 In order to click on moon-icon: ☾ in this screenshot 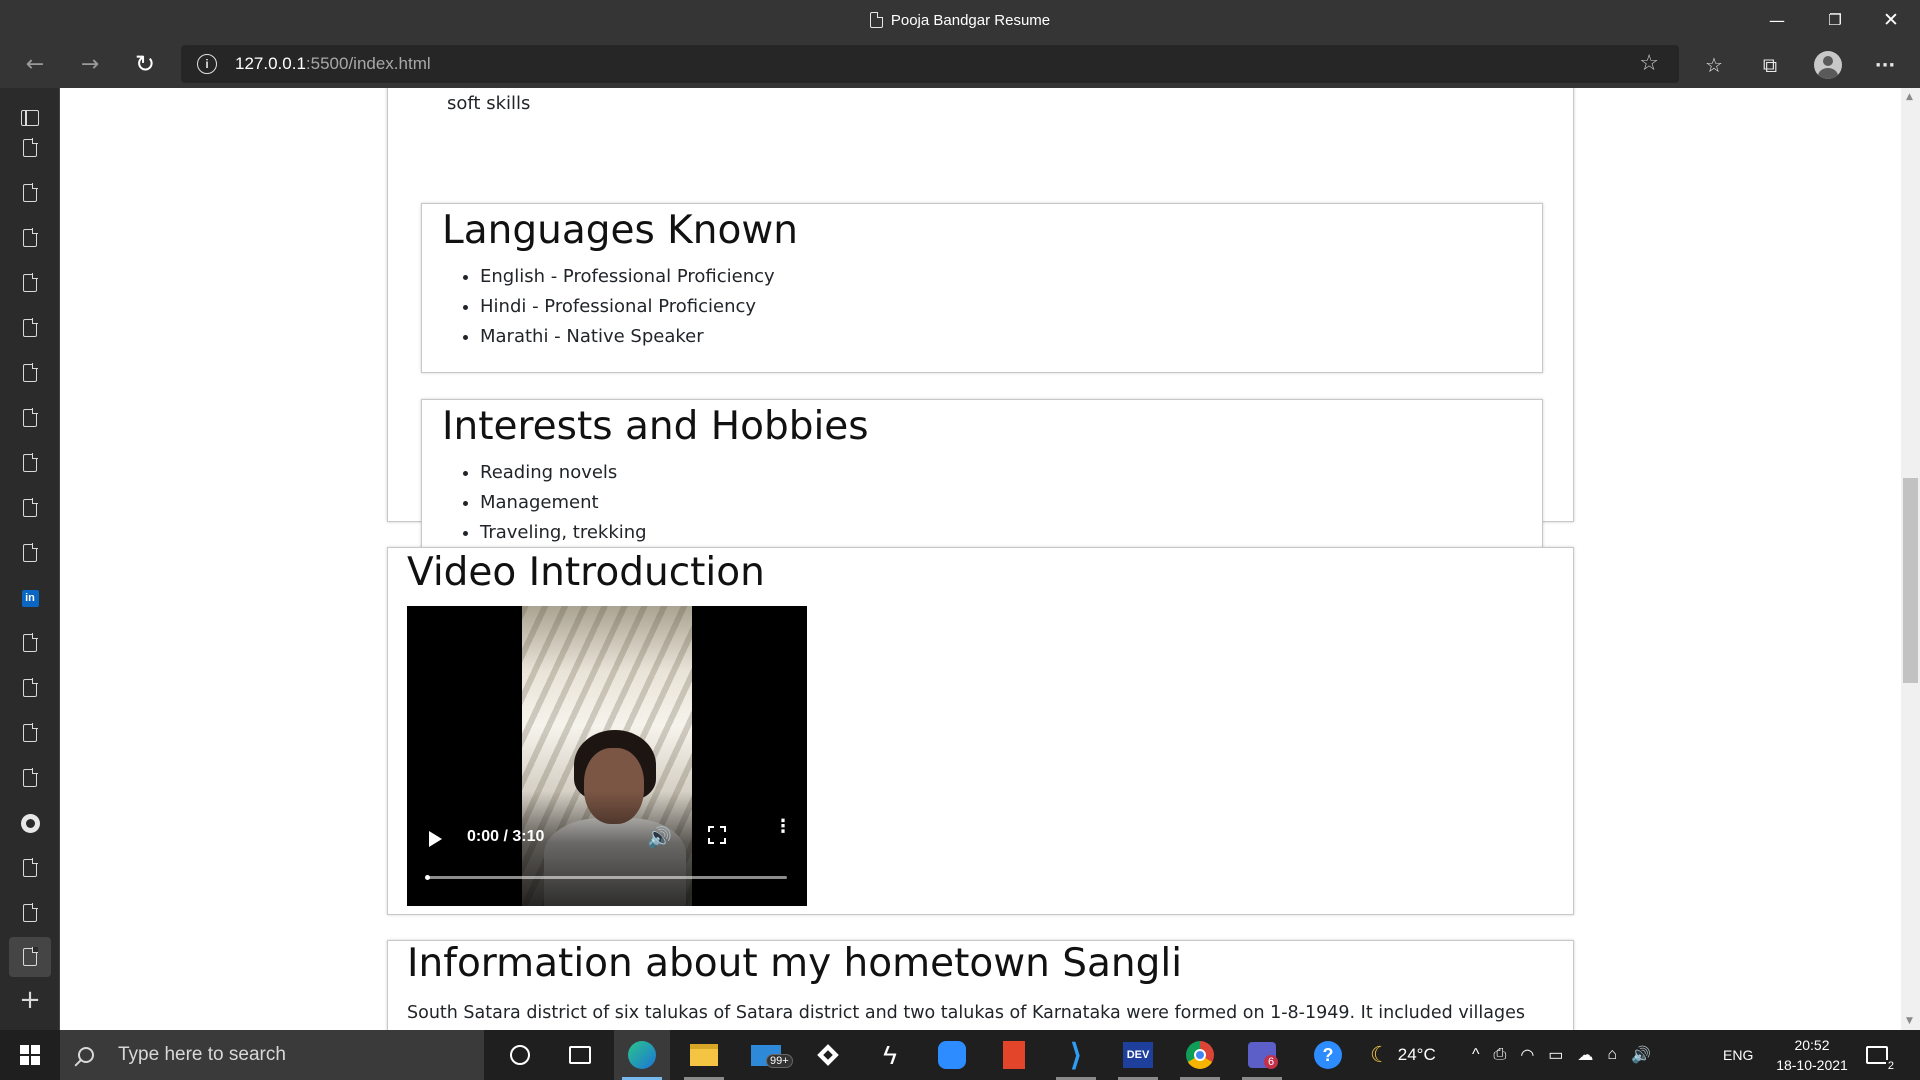, I will do `click(1380, 1054)`.